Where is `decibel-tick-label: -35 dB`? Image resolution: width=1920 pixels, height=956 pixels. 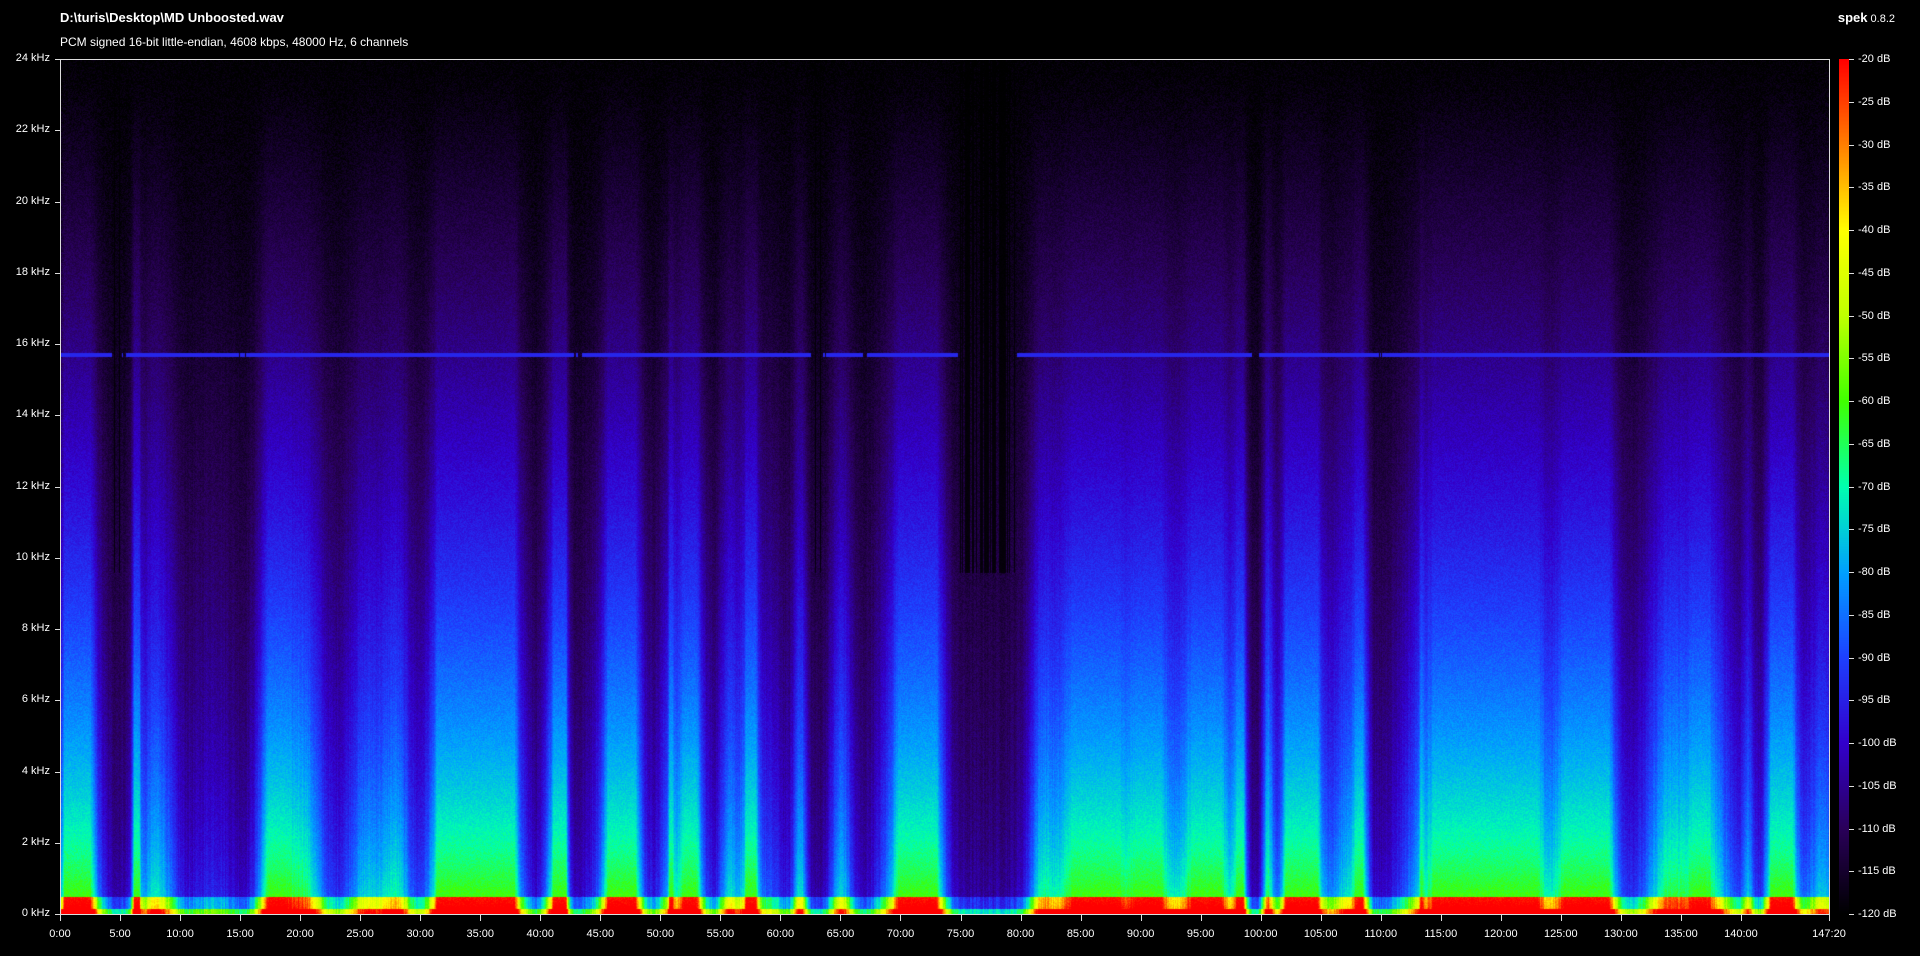 decibel-tick-label: -35 dB is located at coordinates (1874, 187).